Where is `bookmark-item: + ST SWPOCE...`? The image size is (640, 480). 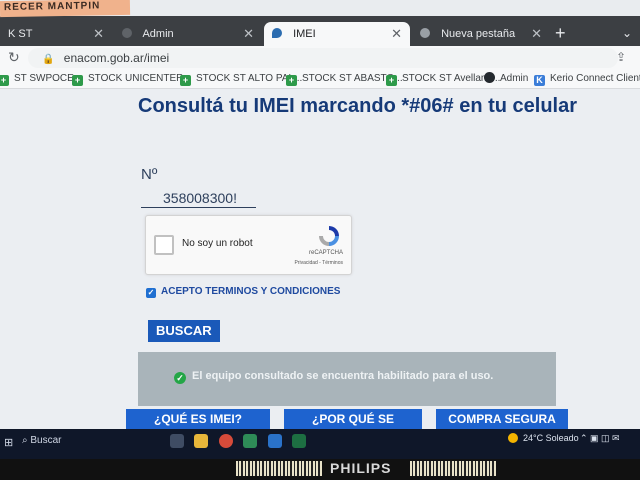
bookmark-item: + ST SWPOCE... is located at coordinates (41, 79).